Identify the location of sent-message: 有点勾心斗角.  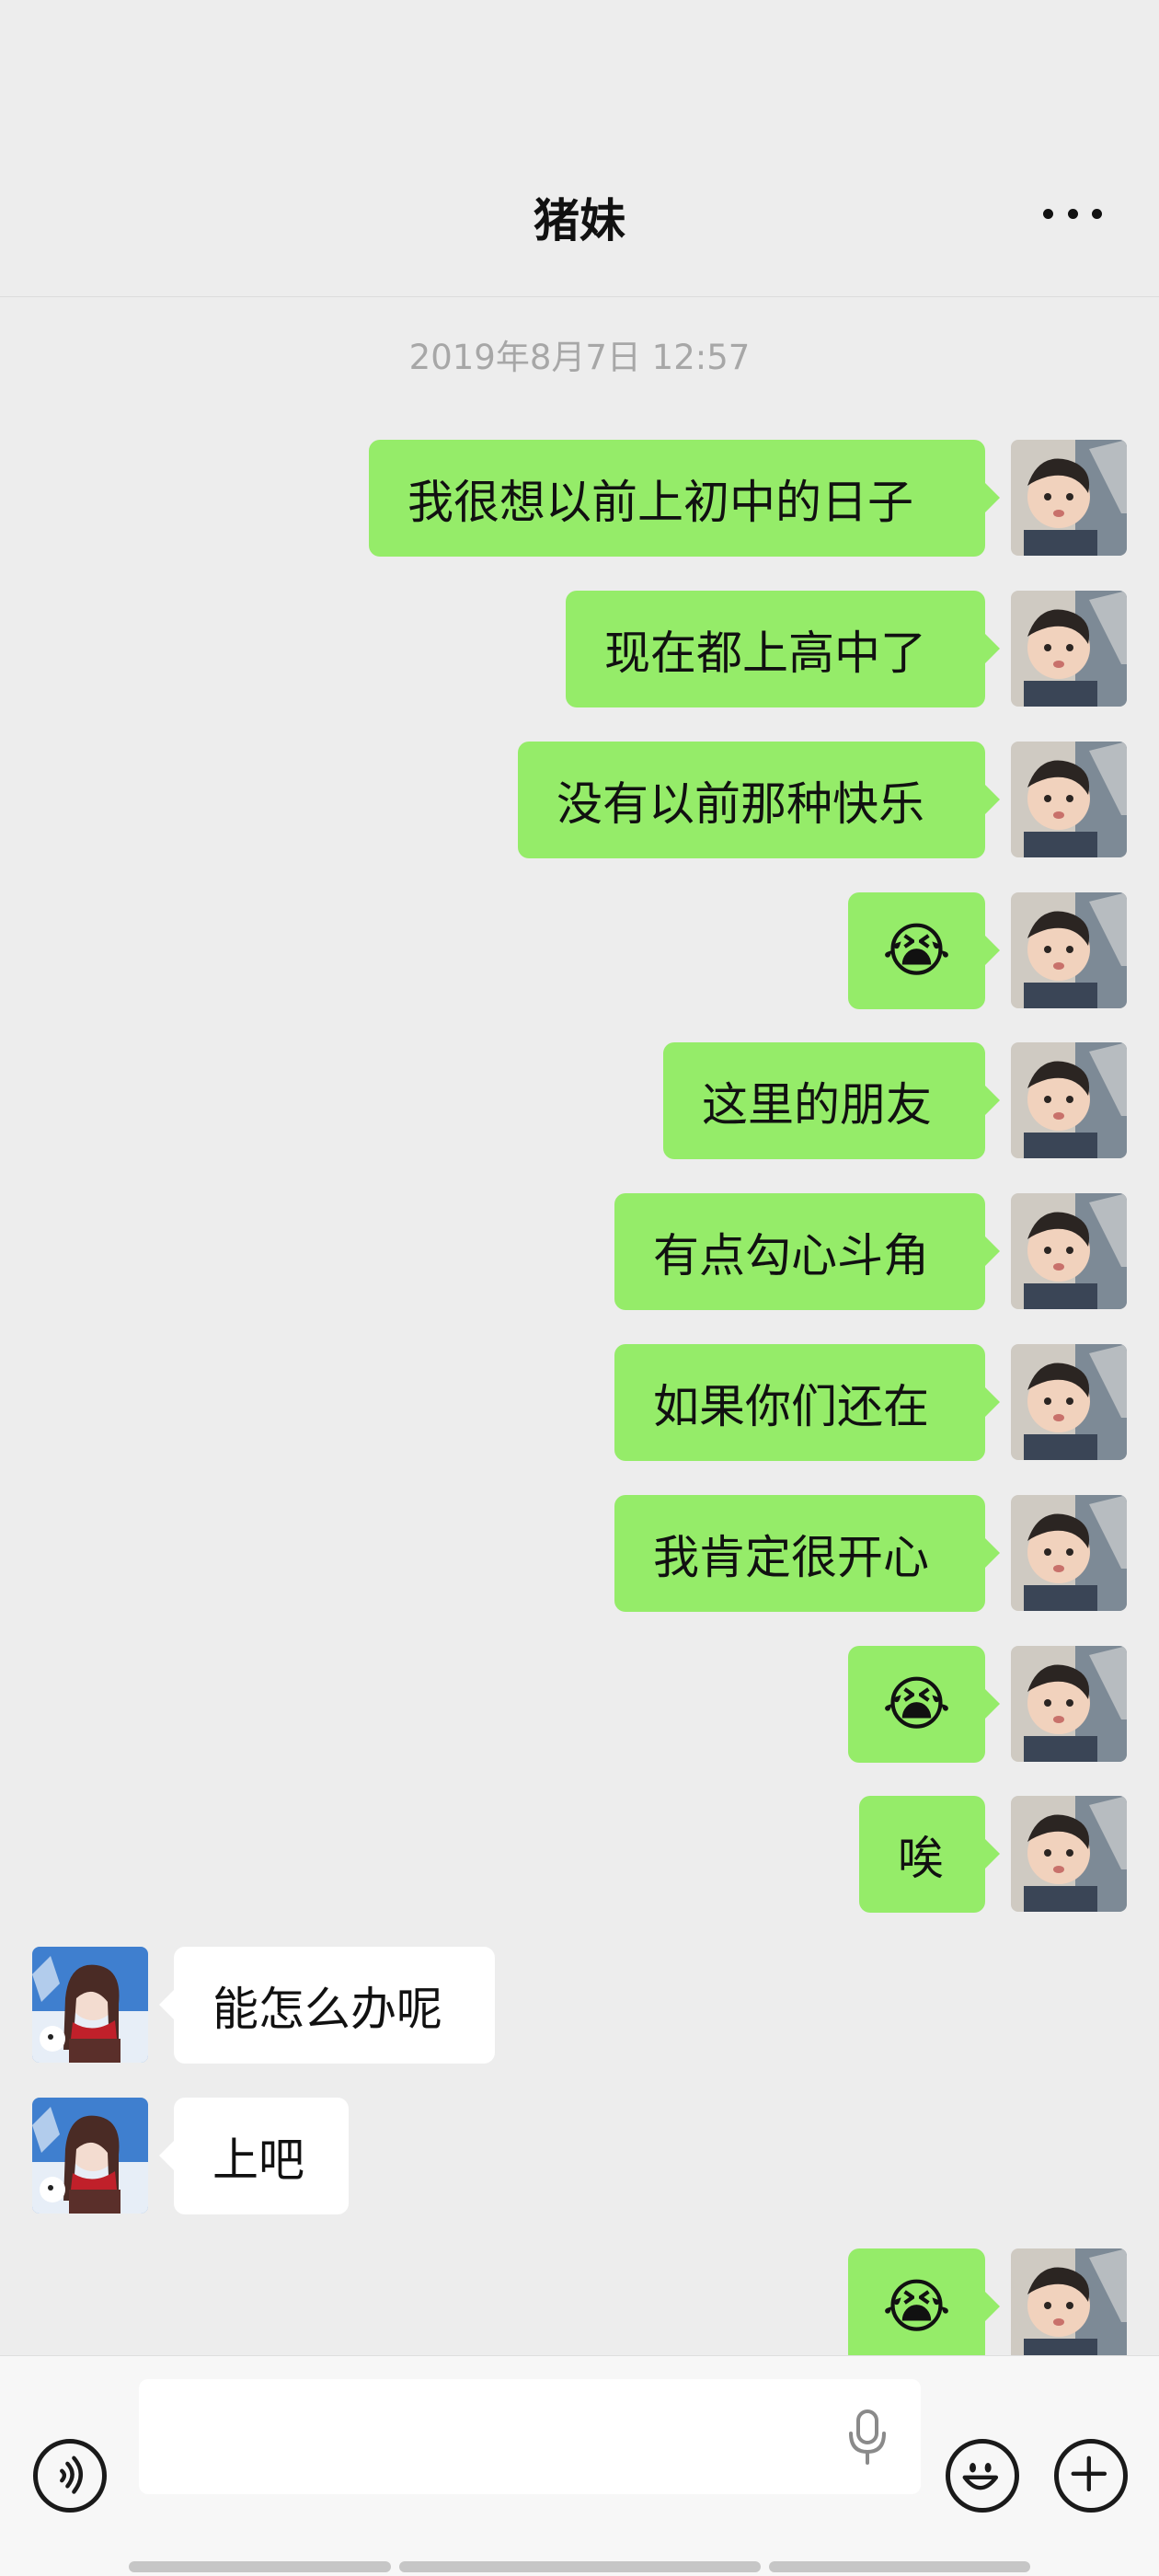
(579, 1251).